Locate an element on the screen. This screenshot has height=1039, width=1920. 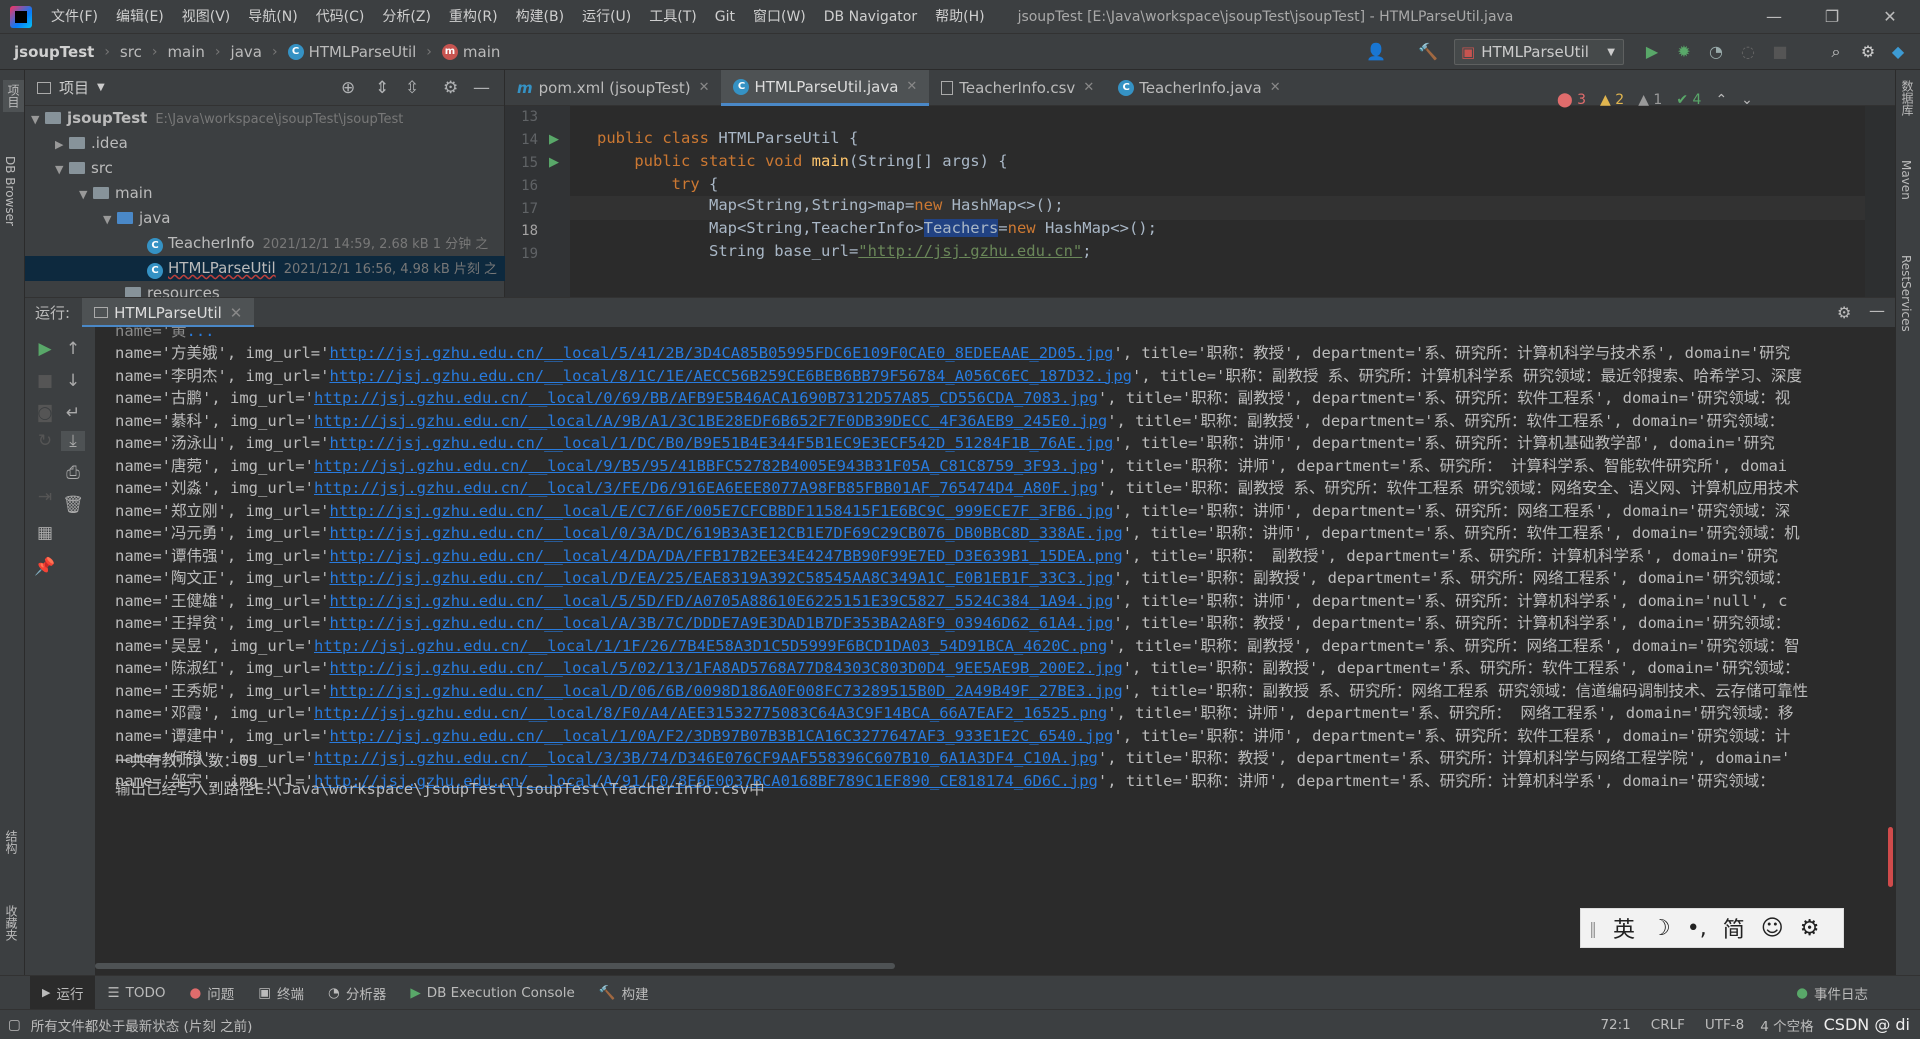
ime-emoji-icon: ☺ is located at coordinates (1772, 928).